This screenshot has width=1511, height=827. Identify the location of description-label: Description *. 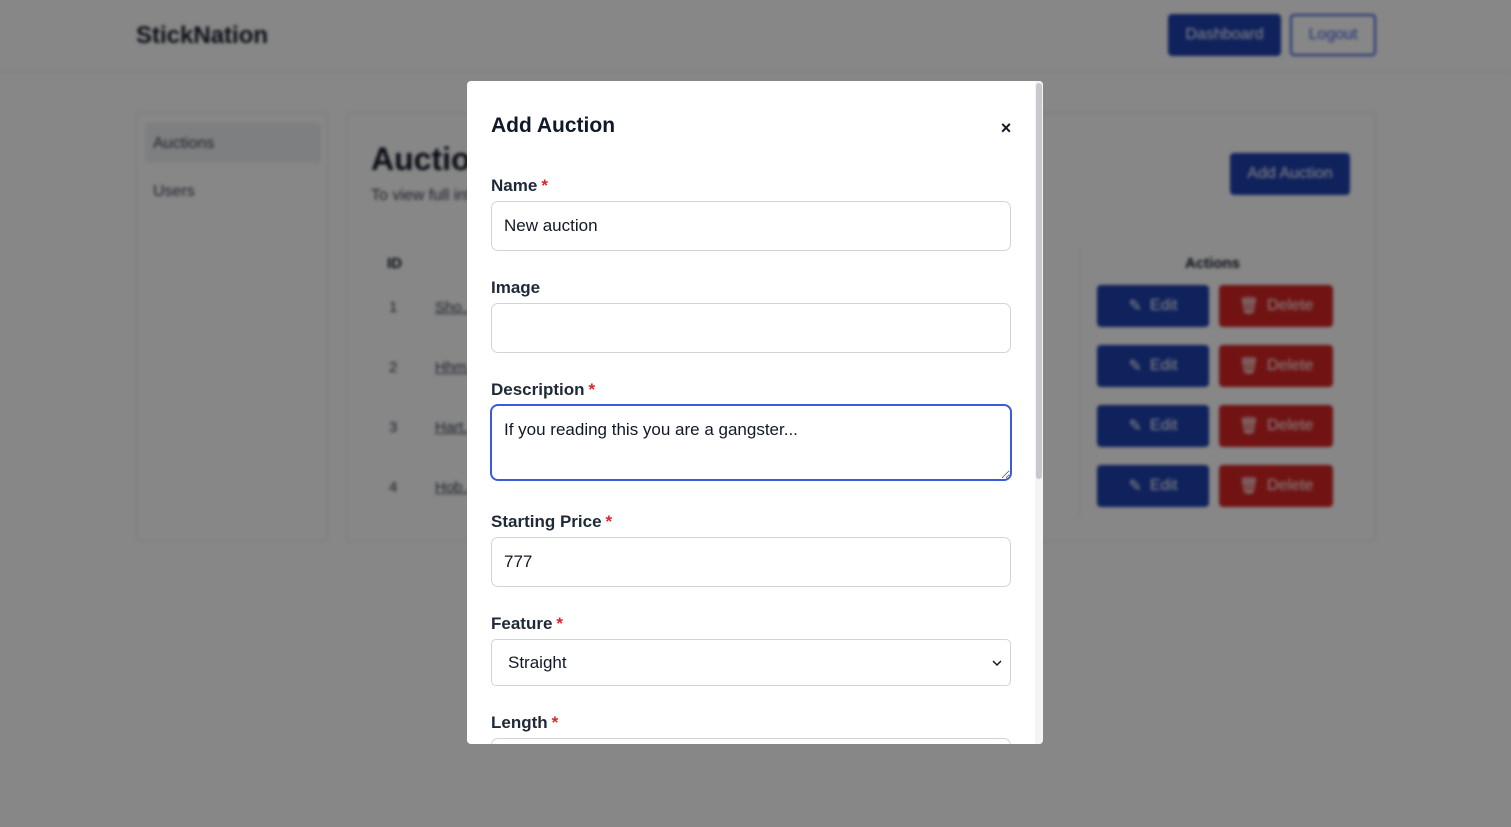
(543, 389).